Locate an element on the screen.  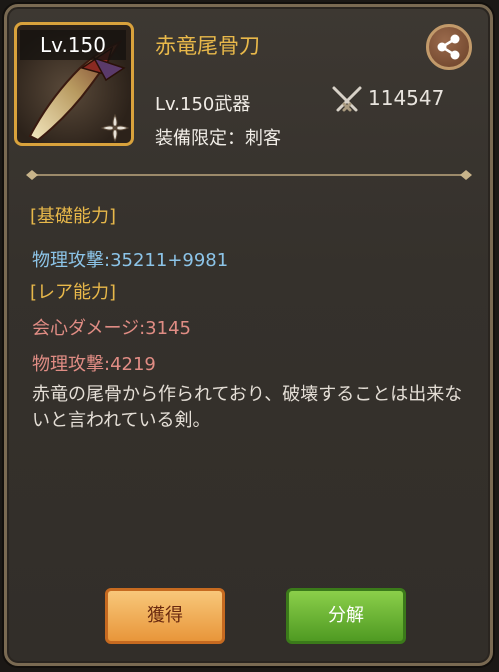
item-description: 赤竜の尾骨から作られており、破壊することは出来ないと言われている剣。 is located at coordinates (247, 407).